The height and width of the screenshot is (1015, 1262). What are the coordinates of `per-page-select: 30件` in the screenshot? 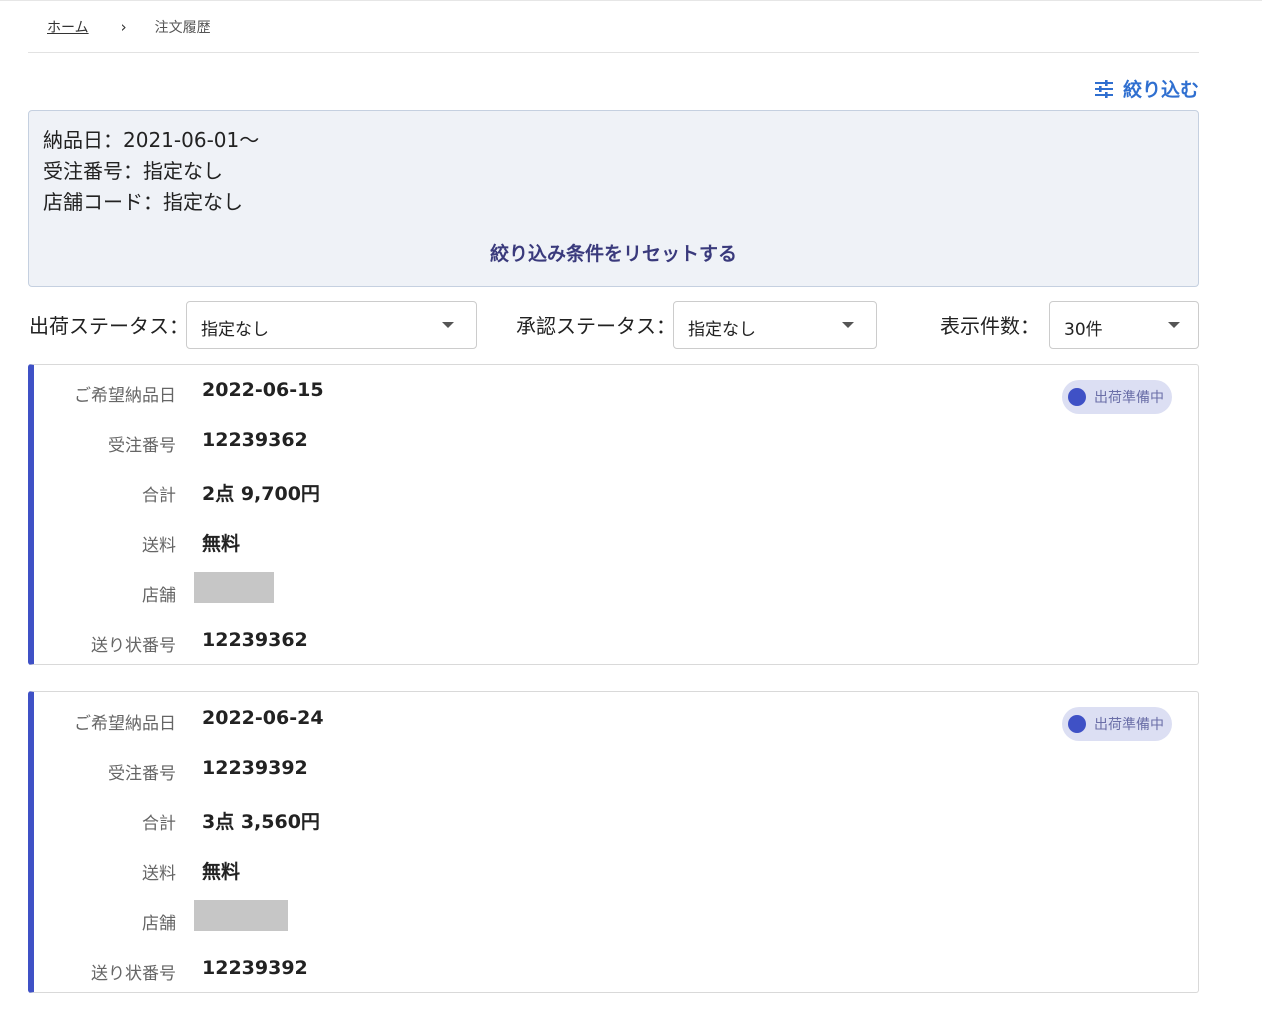 It's located at (1124, 325).